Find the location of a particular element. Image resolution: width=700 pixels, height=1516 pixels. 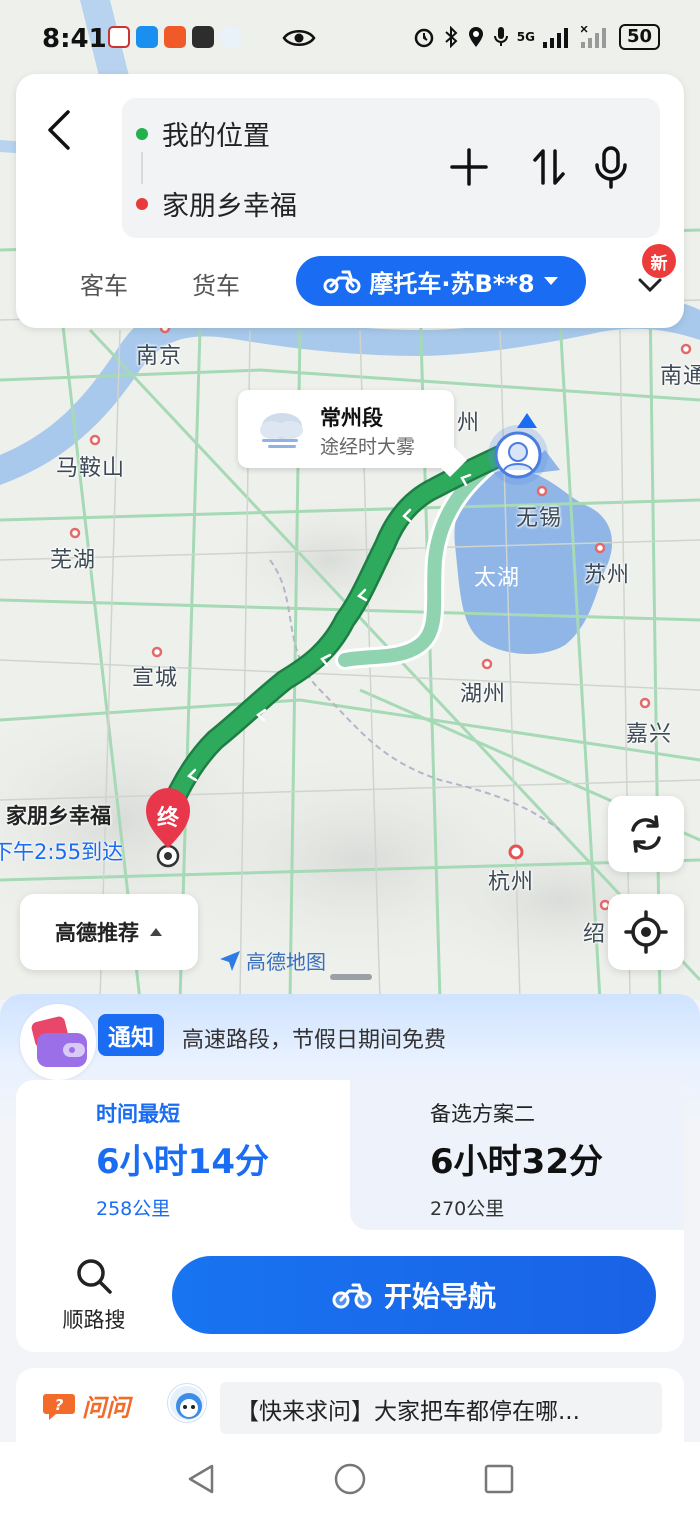

signal-strong-icon is located at coordinates (555, 38).